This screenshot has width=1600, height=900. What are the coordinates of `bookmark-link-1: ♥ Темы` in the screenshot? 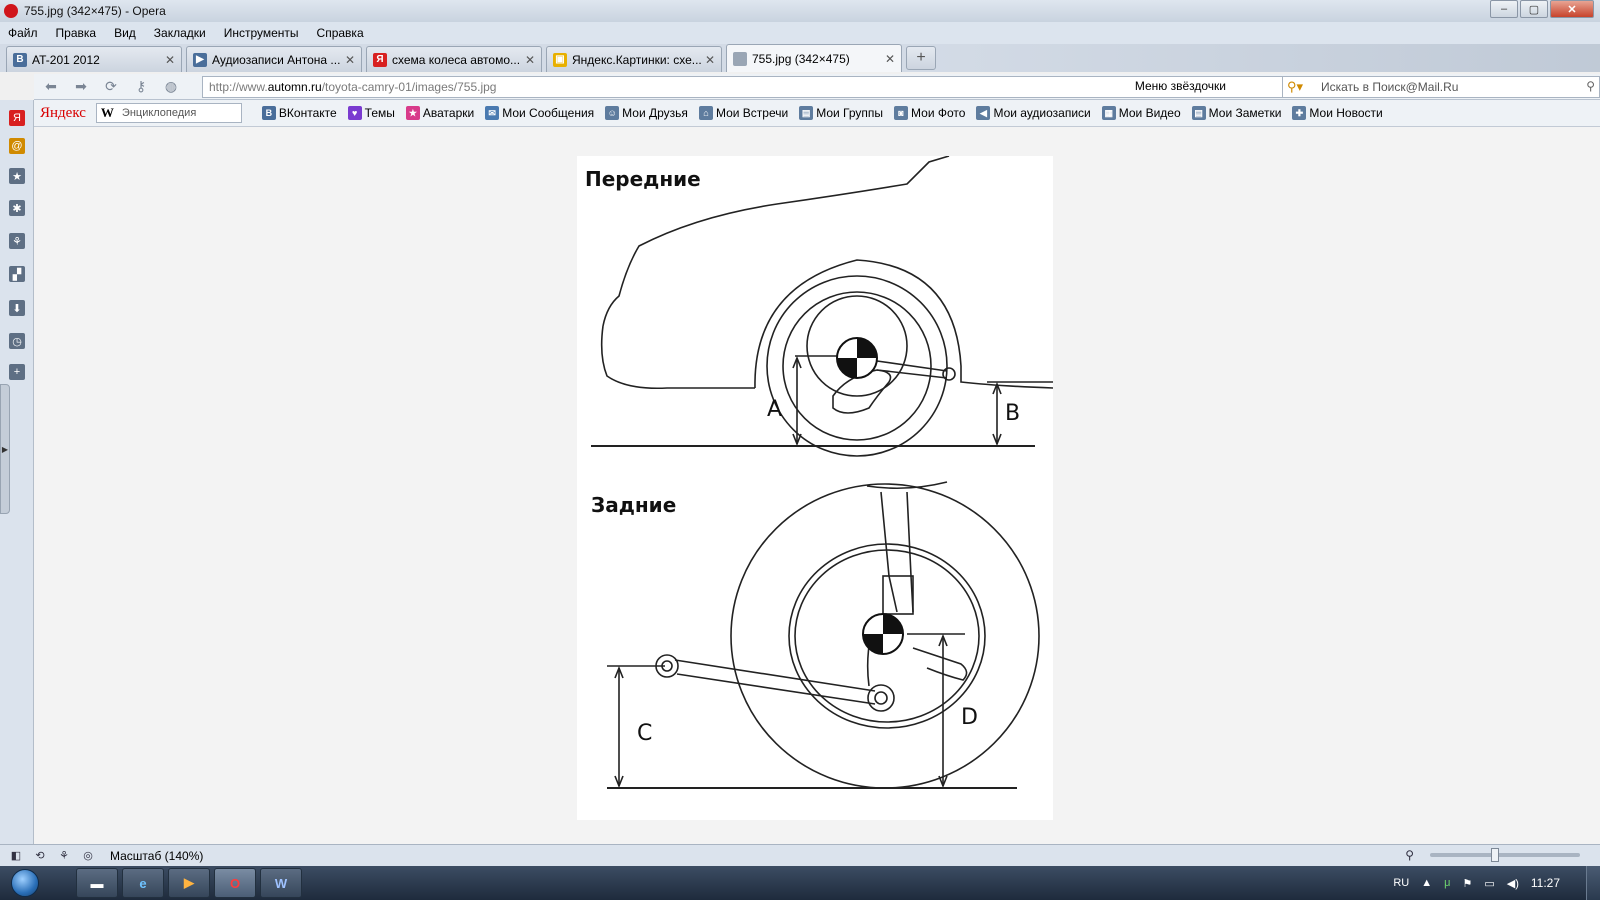 It's located at (371, 113).